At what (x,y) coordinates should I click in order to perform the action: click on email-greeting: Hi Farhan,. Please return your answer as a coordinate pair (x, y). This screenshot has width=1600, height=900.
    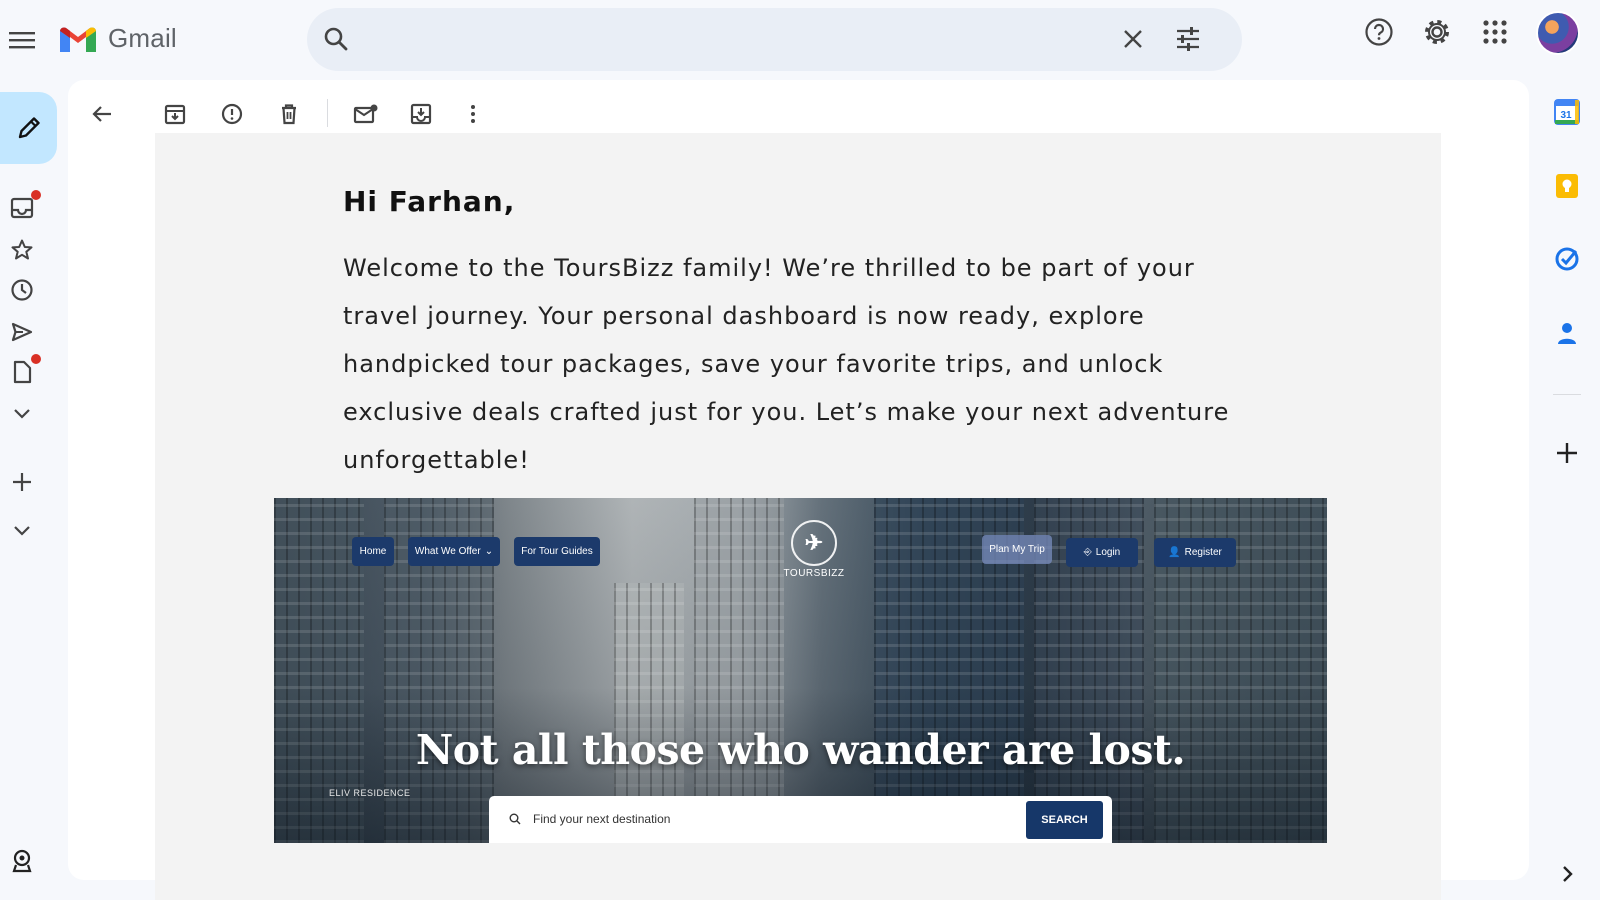
    Looking at the image, I should click on (429, 201).